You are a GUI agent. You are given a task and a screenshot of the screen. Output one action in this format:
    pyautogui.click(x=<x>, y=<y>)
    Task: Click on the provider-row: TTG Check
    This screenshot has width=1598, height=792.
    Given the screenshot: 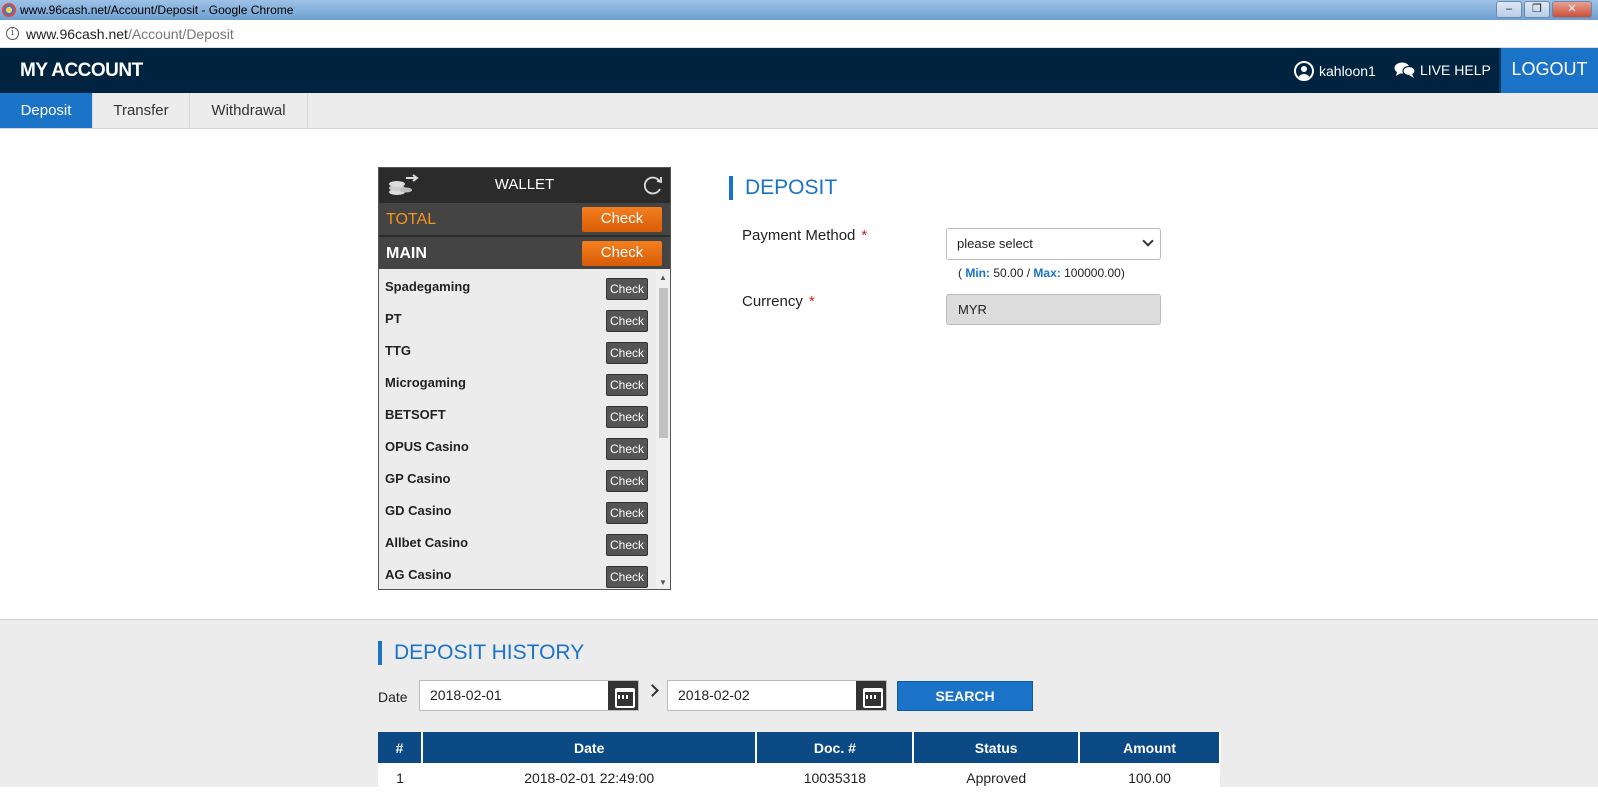 What is the action you would take?
    pyautogui.click(x=517, y=351)
    